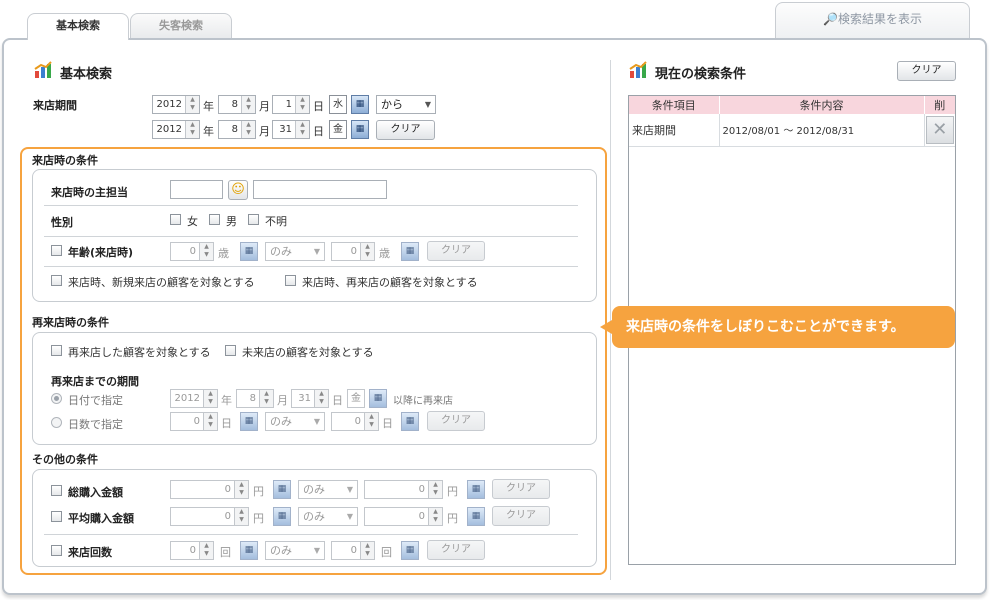 Image resolution: width=990 pixels, height=600 pixels. I want to click on visit-count-mode-select: のみ ▼, so click(295, 550).